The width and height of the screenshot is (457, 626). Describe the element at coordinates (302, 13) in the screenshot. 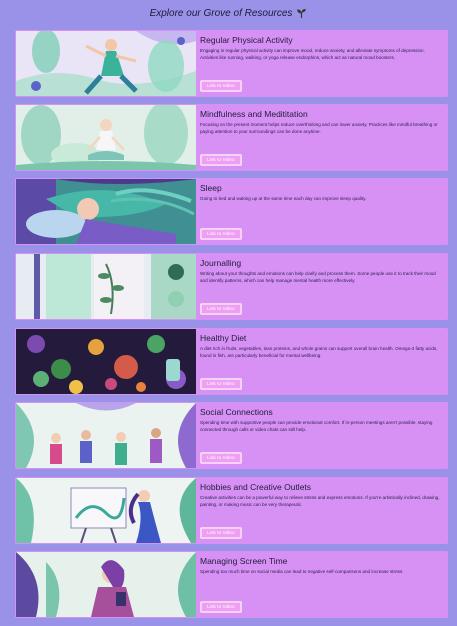

I see `sprout-icon` at that location.